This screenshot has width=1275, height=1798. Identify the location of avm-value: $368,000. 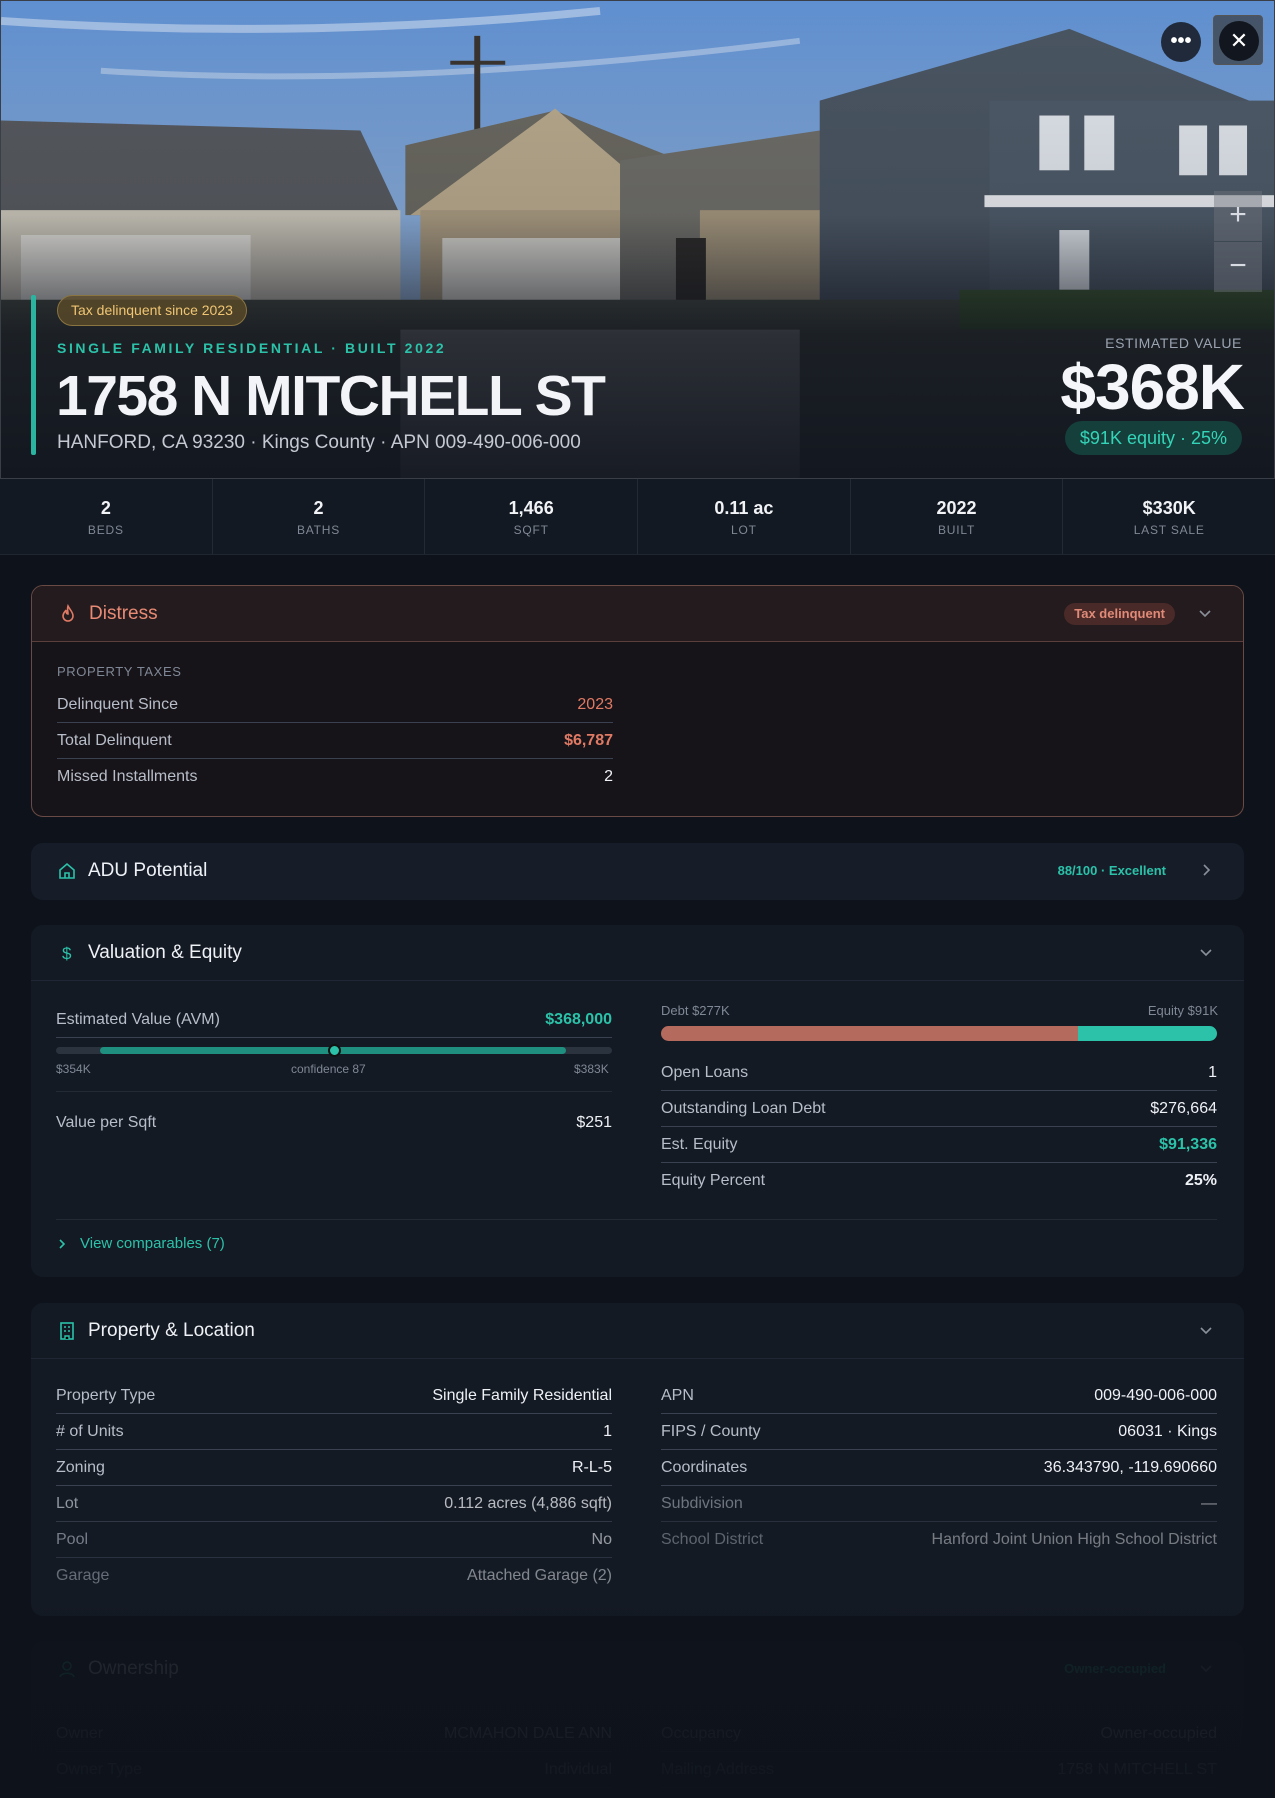
(578, 1019).